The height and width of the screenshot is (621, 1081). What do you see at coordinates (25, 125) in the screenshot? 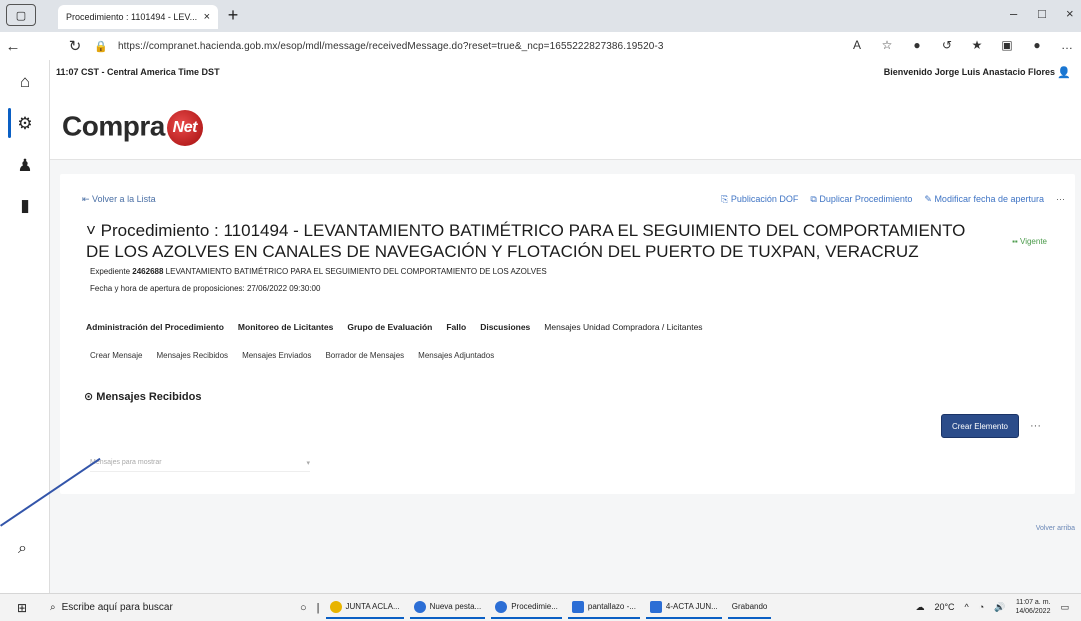
I see `network-icon: ⚙` at bounding box center [25, 125].